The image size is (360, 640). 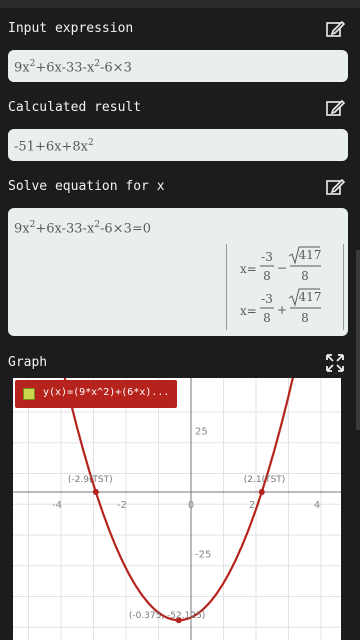 I want to click on x-tick-label: 2, so click(x=252, y=505).